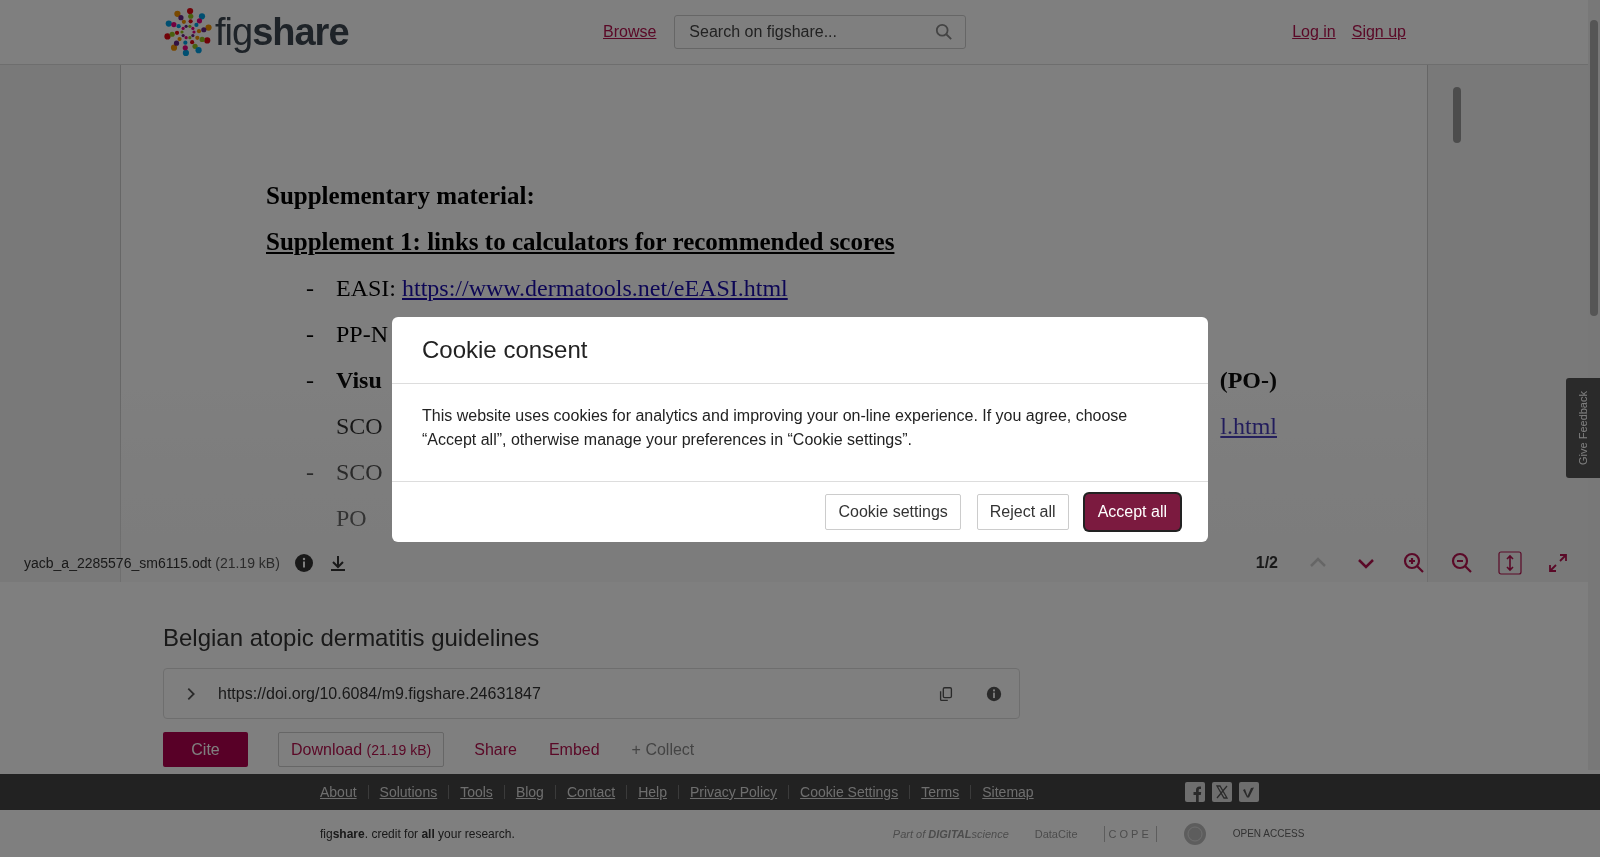  I want to click on action-link: + Collect, so click(663, 749).